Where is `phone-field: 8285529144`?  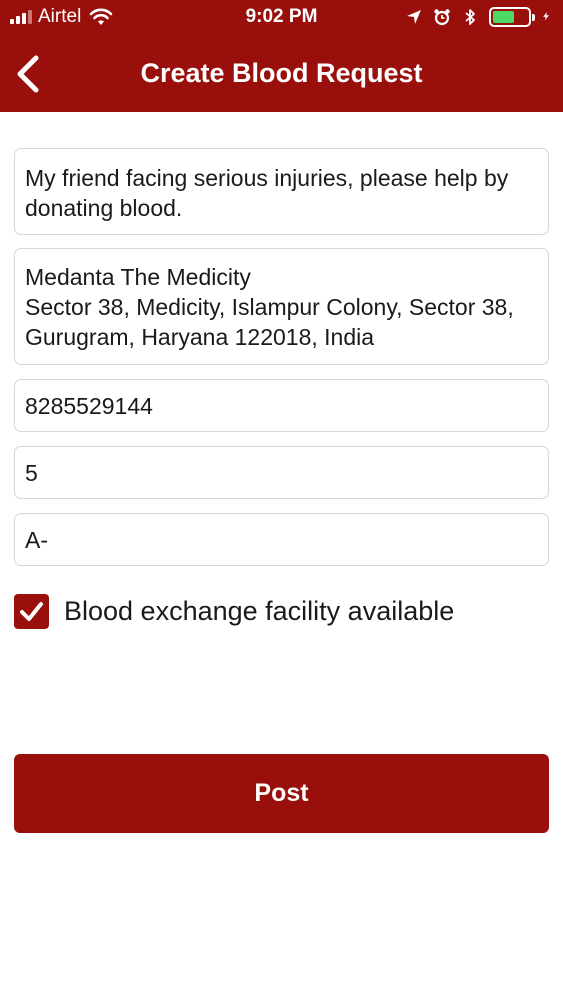
phone-field: 8285529144 is located at coordinates (281, 405).